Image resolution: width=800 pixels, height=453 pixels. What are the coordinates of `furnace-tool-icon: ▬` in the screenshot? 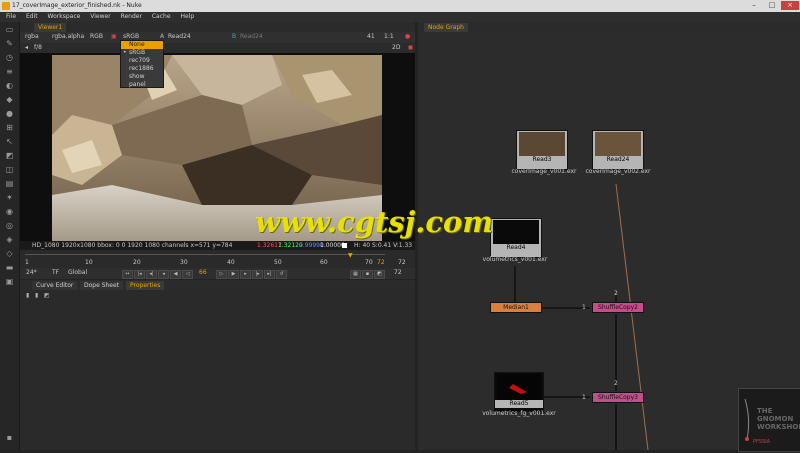 It's located at (9, 268).